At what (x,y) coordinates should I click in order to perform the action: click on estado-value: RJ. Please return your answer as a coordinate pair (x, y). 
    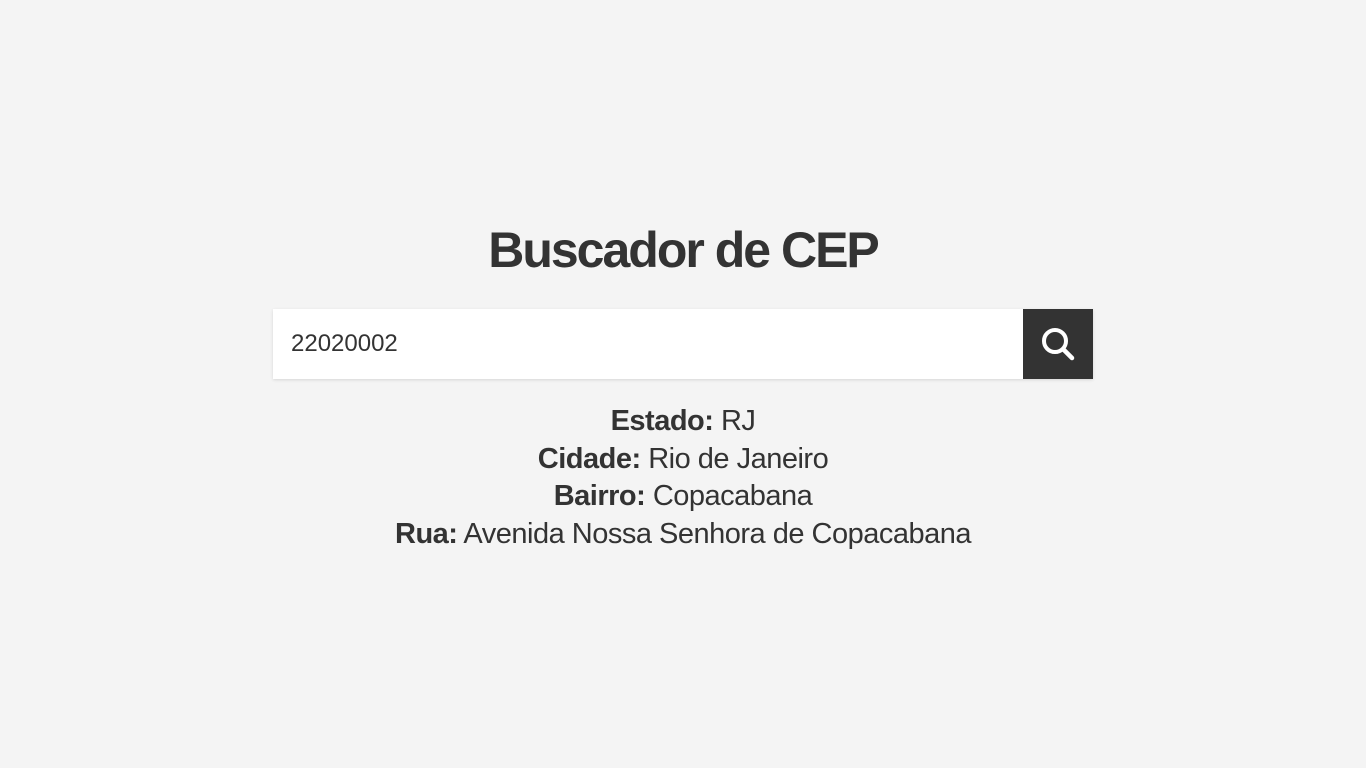
    Looking at the image, I should click on (738, 421).